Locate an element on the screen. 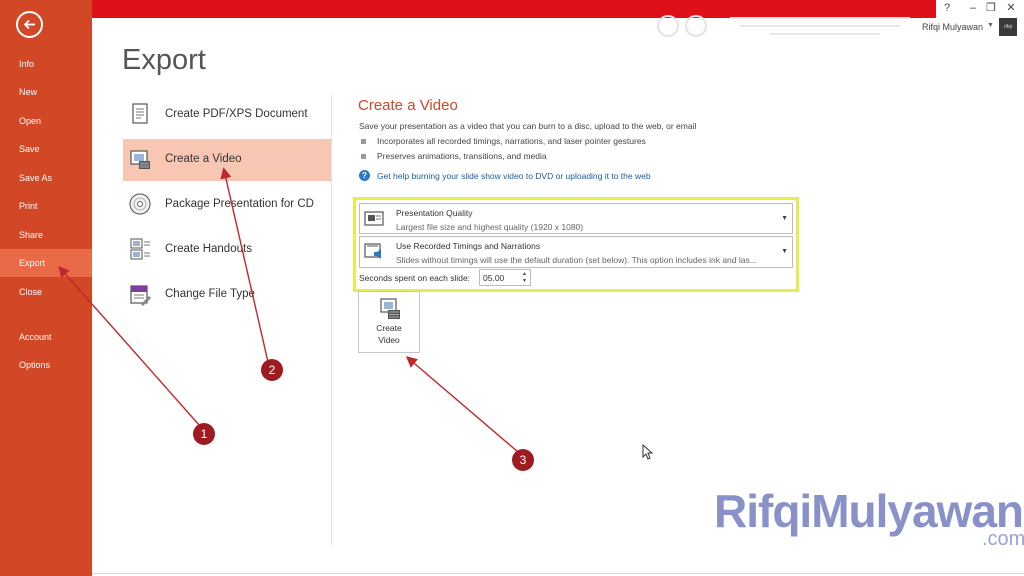 This screenshot has width=1024, height=576. arrow-to-create-video-option is located at coordinates (244, 265).